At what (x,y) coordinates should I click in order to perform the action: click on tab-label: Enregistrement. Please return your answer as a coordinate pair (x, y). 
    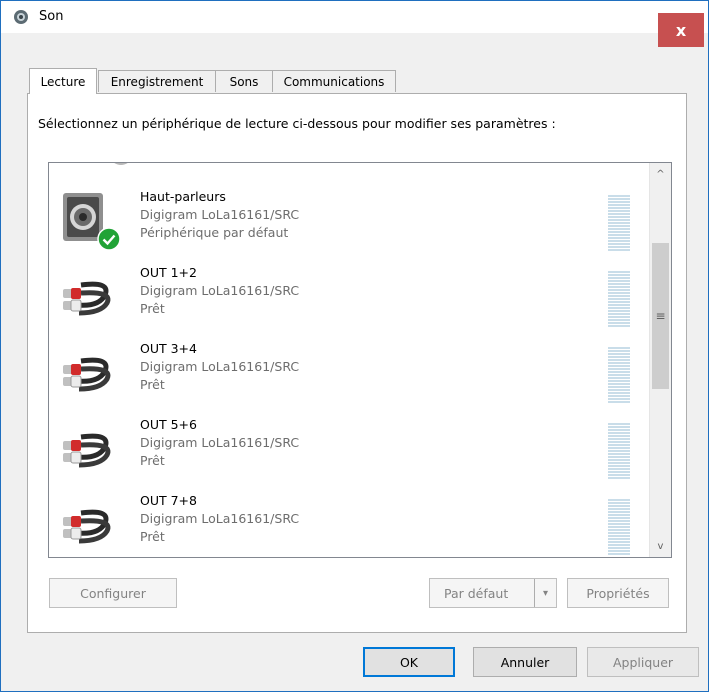
    Looking at the image, I should click on (157, 81).